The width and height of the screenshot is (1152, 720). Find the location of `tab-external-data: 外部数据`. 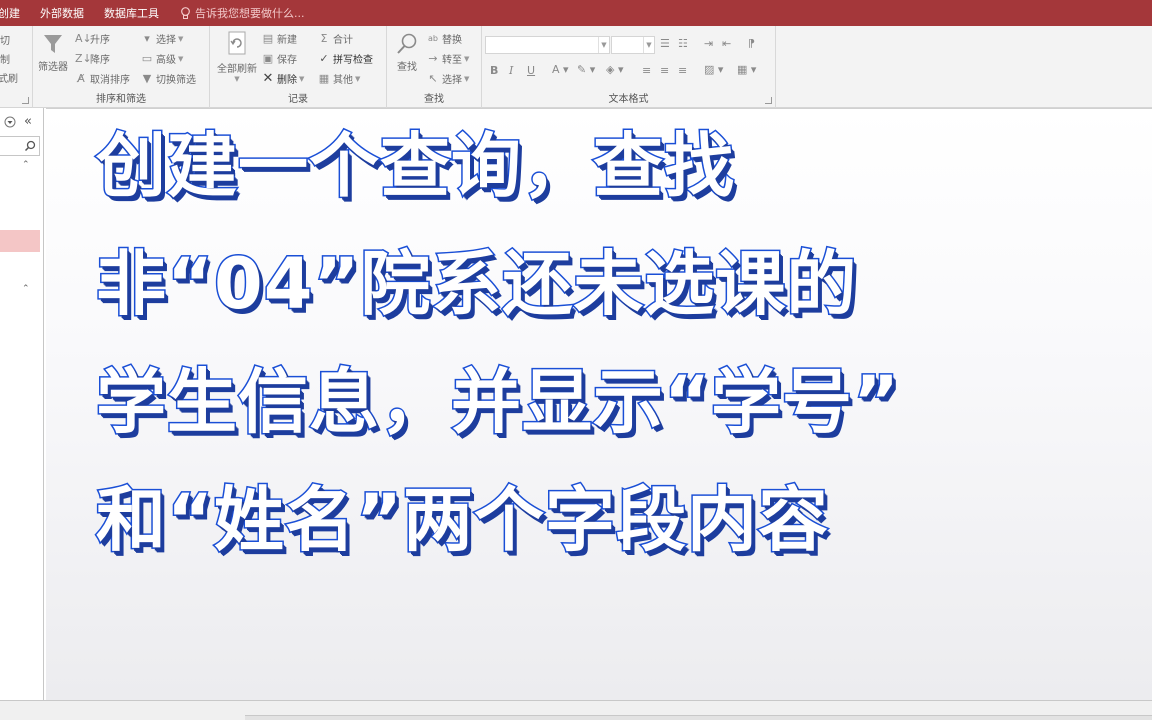

tab-external-data: 外部数据 is located at coordinates (72, 13).